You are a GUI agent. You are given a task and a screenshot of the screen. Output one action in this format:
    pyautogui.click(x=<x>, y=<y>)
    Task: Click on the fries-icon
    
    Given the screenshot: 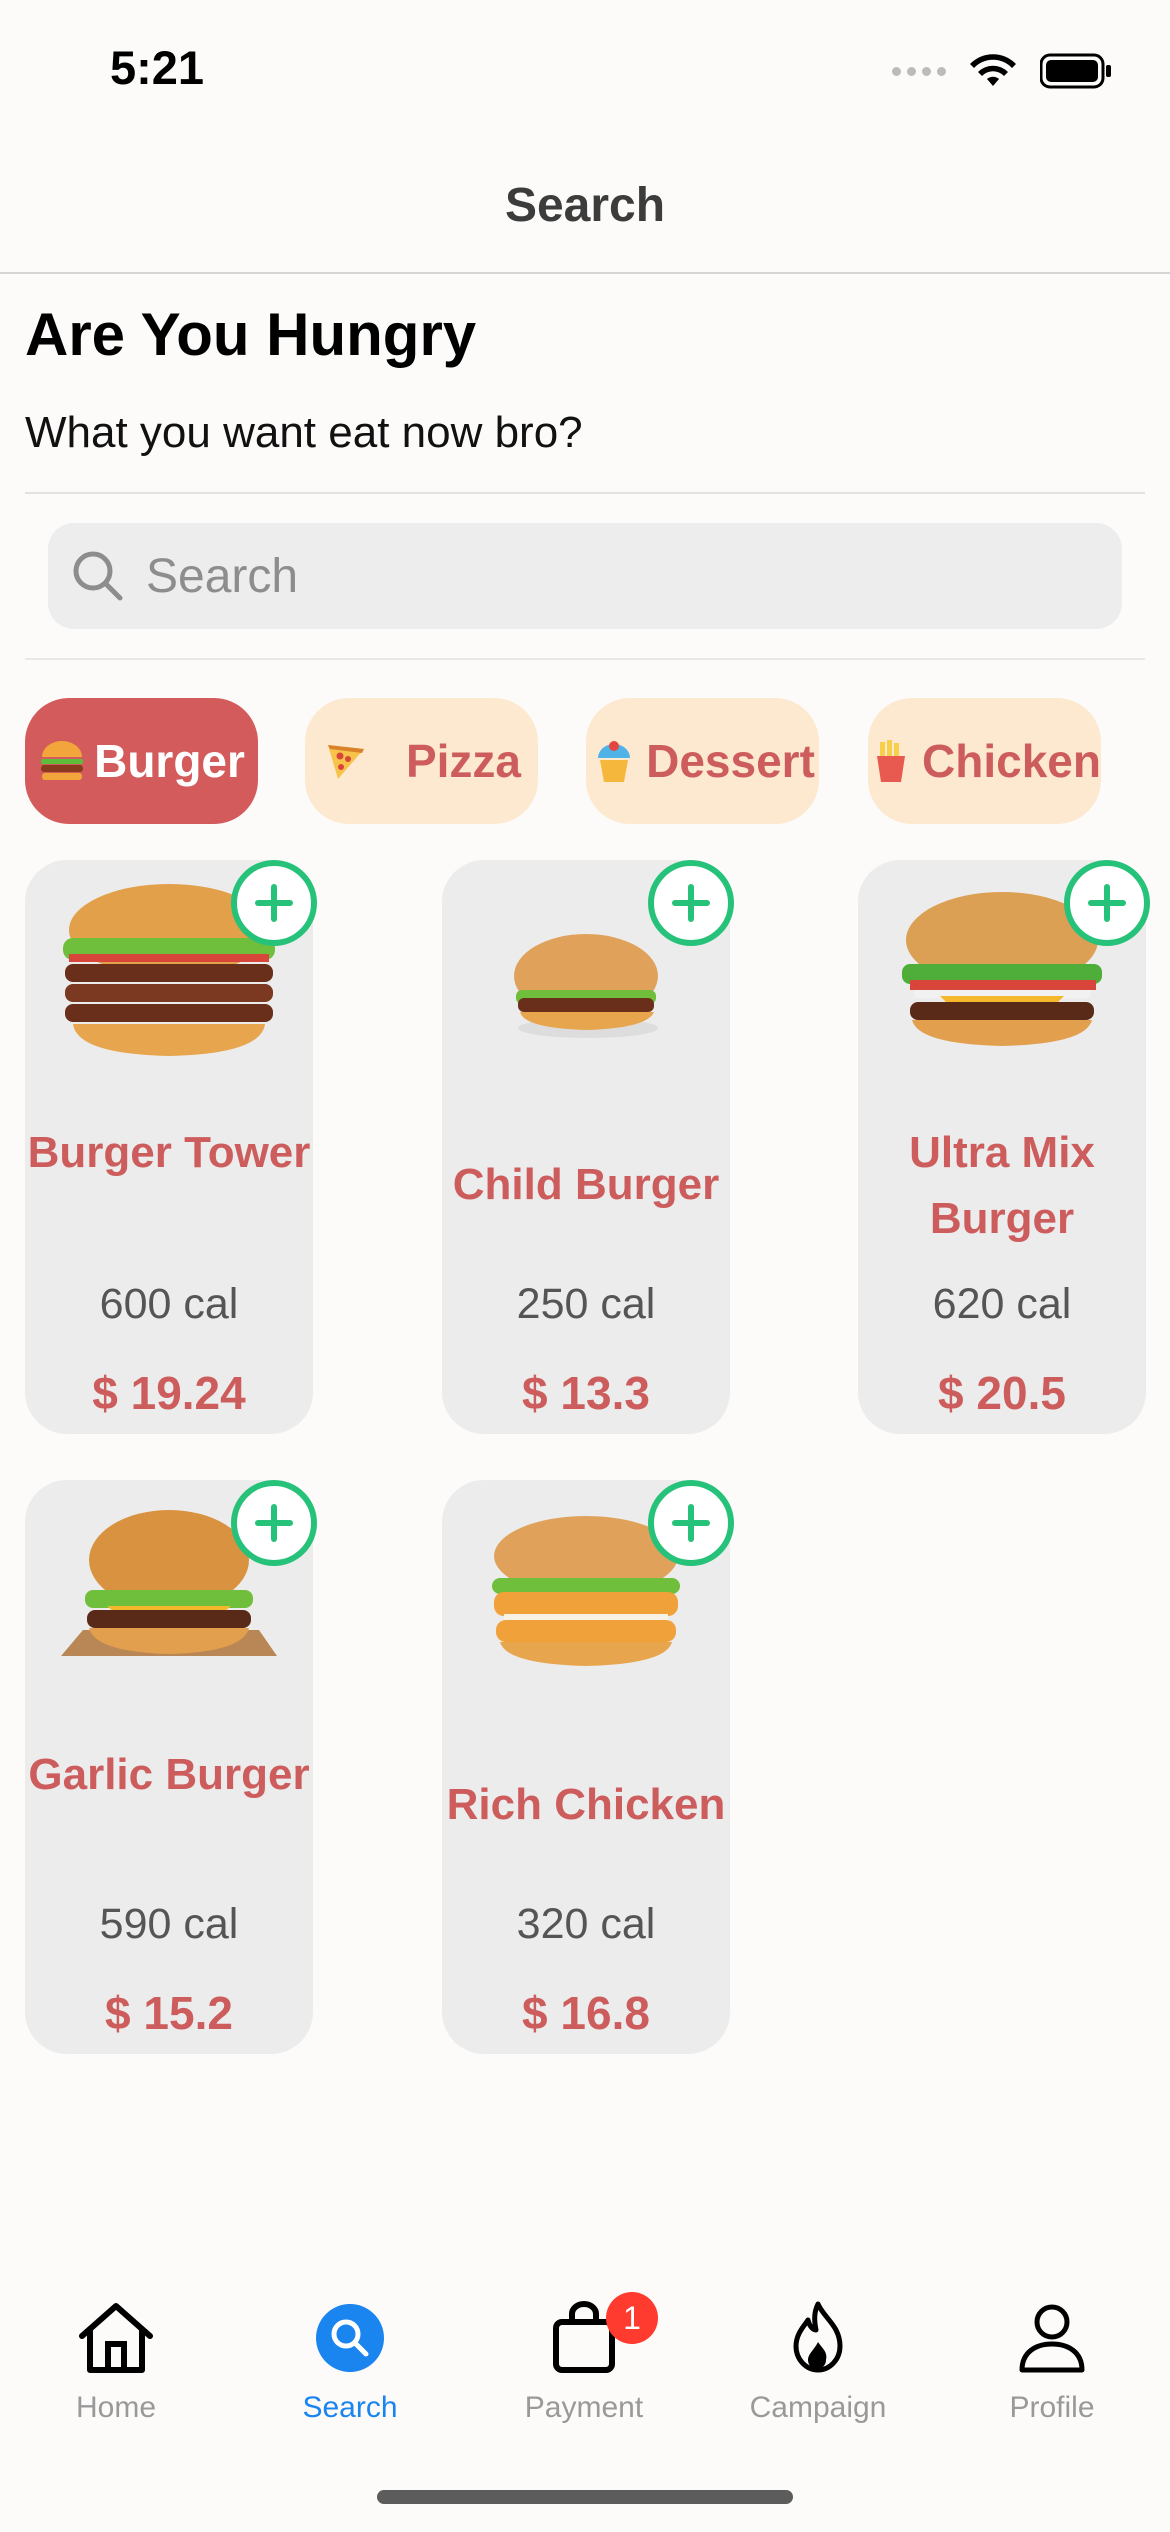 What is the action you would take?
    pyautogui.click(x=891, y=761)
    